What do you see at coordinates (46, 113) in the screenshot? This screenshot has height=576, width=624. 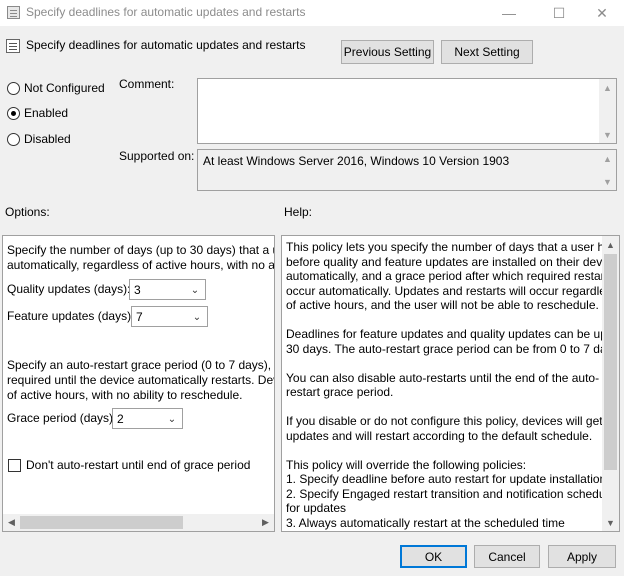 I see `enabled-label: Enabled` at bounding box center [46, 113].